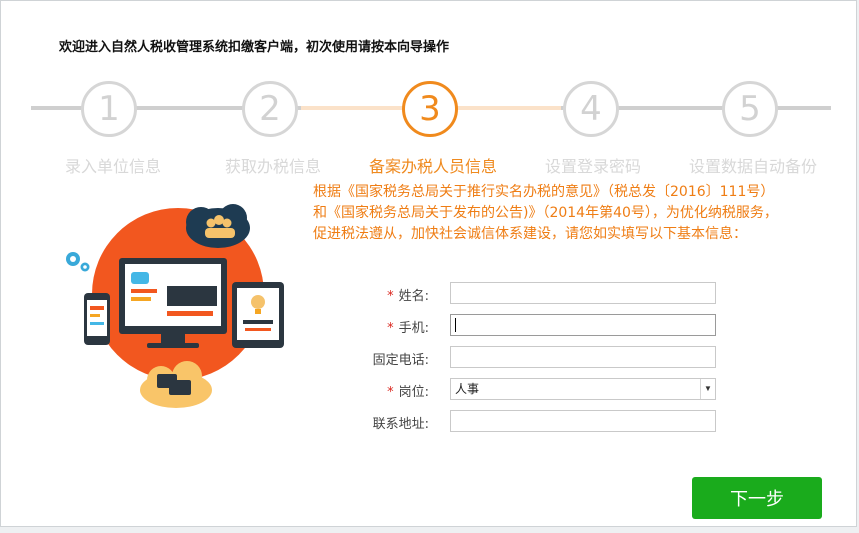 The height and width of the screenshot is (533, 859). I want to click on phone-row: * 手机:, so click(521, 326).